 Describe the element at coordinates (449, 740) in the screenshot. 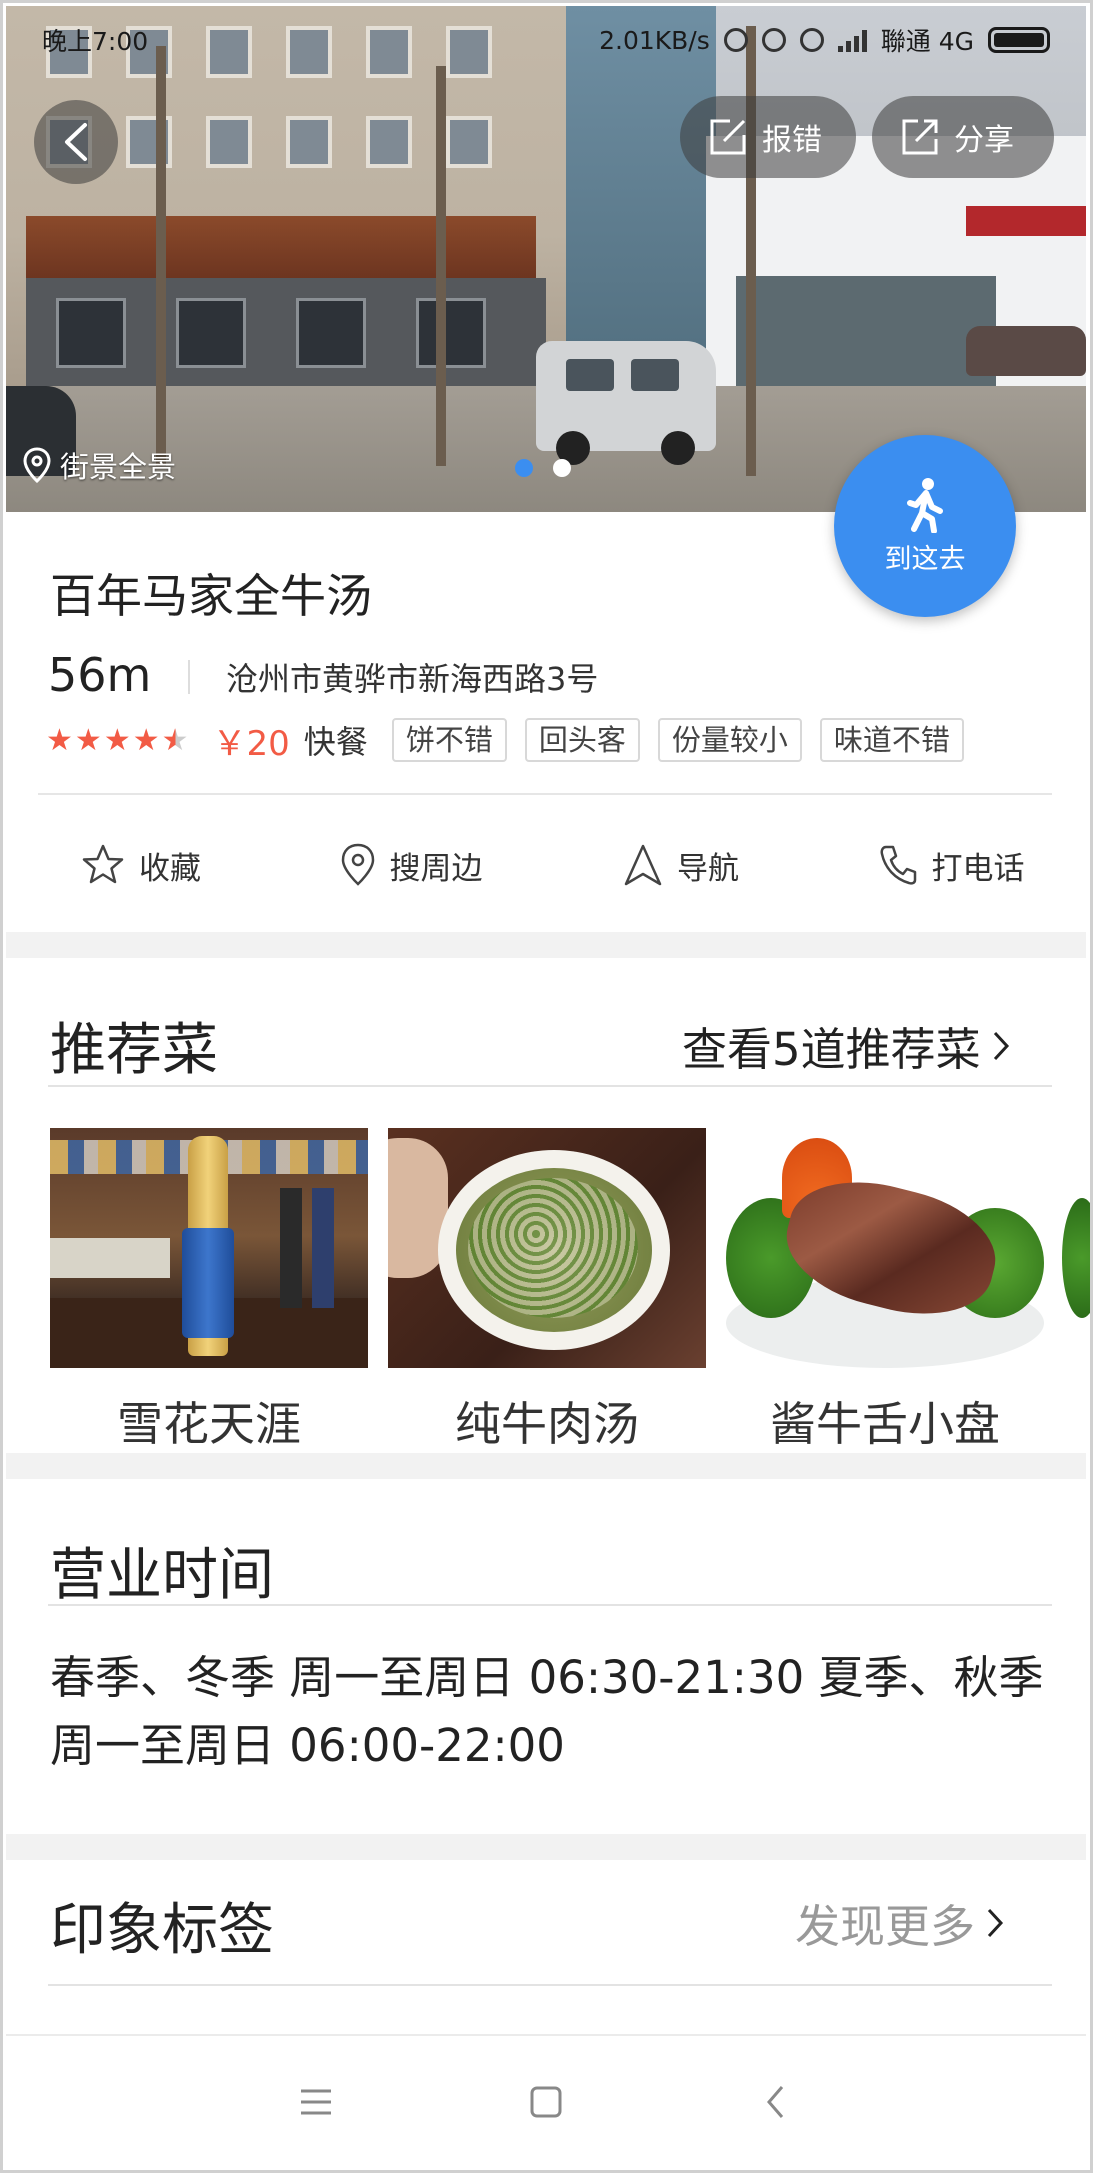

I see `impression-tag: 饼不错` at that location.